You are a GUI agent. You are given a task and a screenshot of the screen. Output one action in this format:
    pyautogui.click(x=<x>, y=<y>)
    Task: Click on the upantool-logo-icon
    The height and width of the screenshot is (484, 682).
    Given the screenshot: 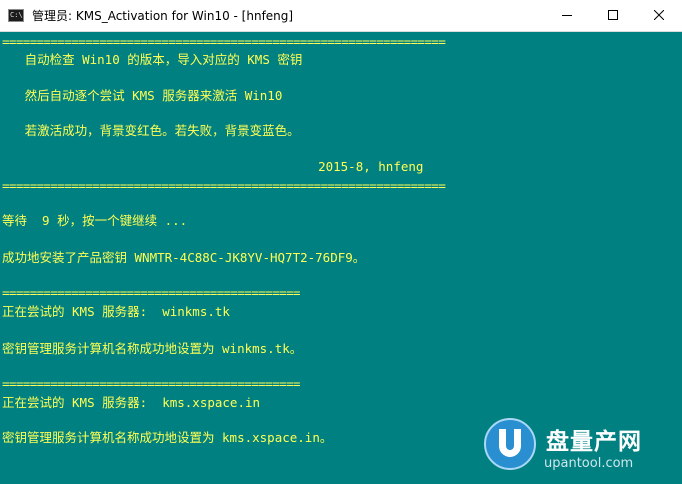 What is the action you would take?
    pyautogui.click(x=510, y=444)
    